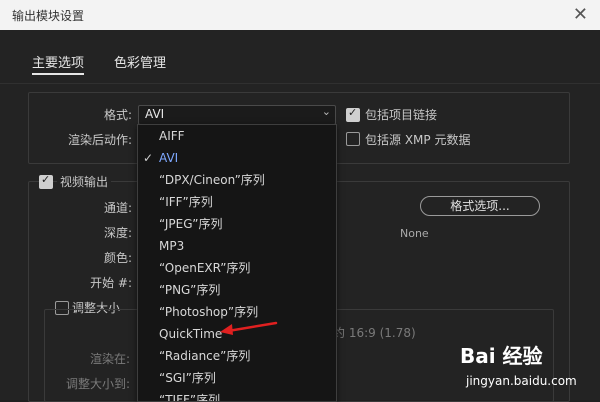  Describe the element at coordinates (237, 268) in the screenshot. I see `menu-item-openexr-sequence: “OpenEXR”序列` at that location.